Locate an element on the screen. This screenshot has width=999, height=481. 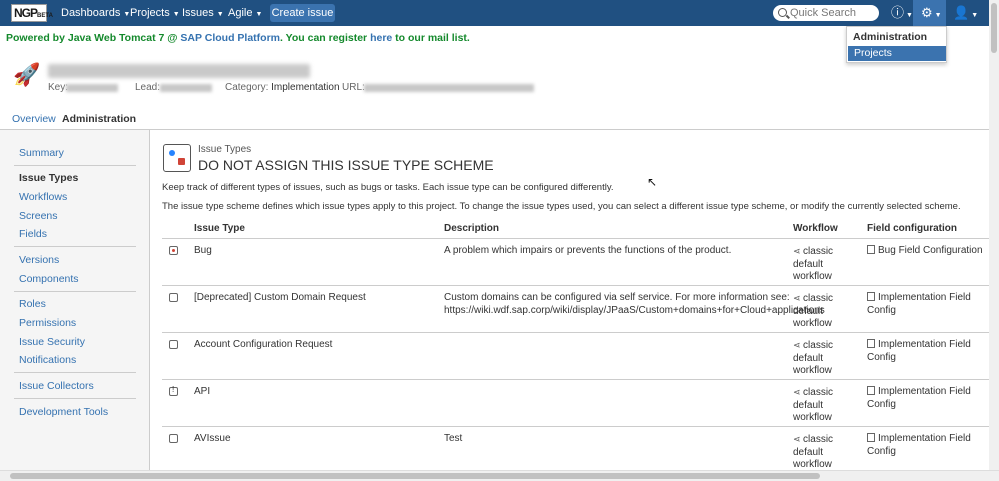
create-issue-button: Create issue is located at coordinates (302, 13).